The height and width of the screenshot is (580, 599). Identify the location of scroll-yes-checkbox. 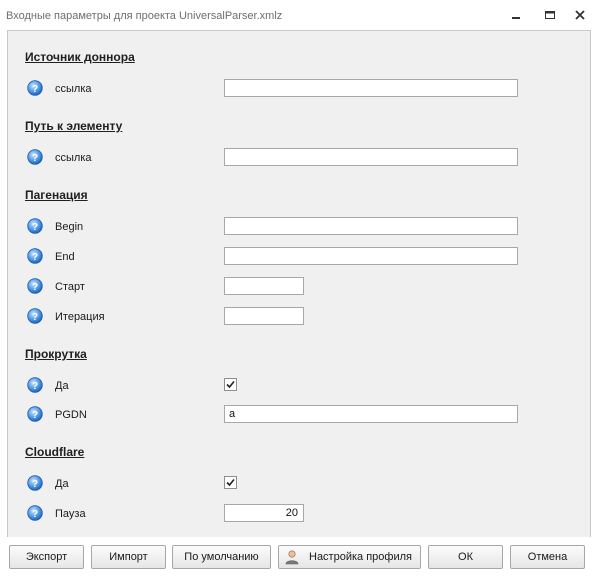
(230, 384).